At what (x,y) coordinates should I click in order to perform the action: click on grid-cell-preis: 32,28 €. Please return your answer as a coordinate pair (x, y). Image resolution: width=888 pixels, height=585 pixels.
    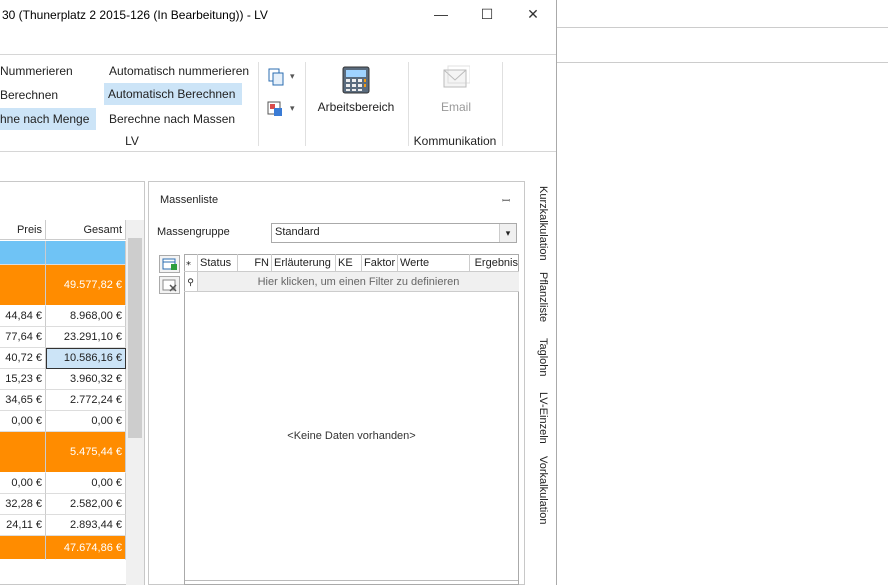
    Looking at the image, I should click on (23, 504).